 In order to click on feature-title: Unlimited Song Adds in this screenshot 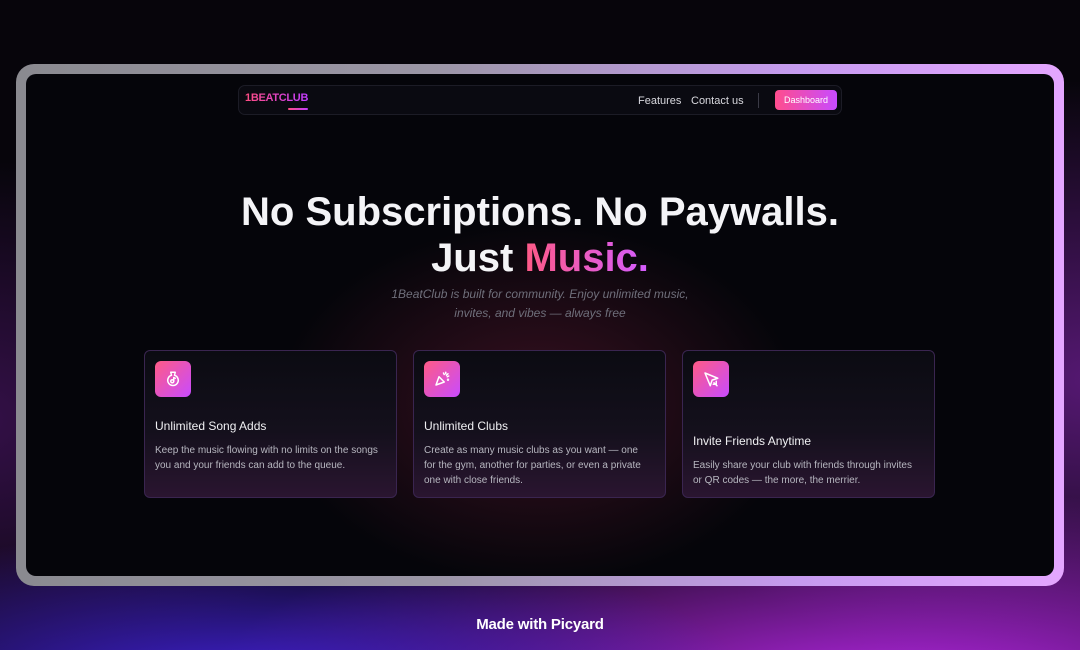, I will do `click(211, 426)`.